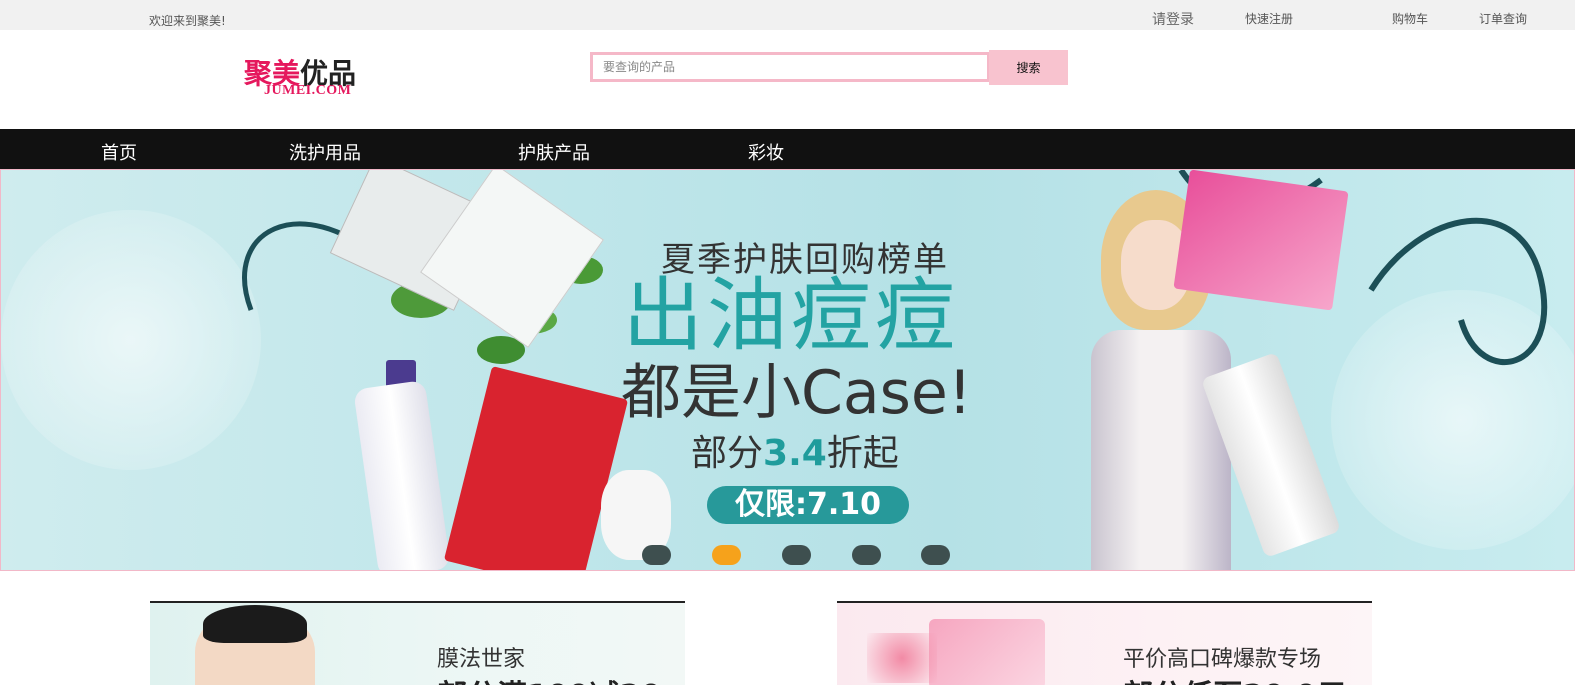  I want to click on promo-card-bestsellers: 平价高口碑爆款专场 部分低至29.9元, so click(1104, 643).